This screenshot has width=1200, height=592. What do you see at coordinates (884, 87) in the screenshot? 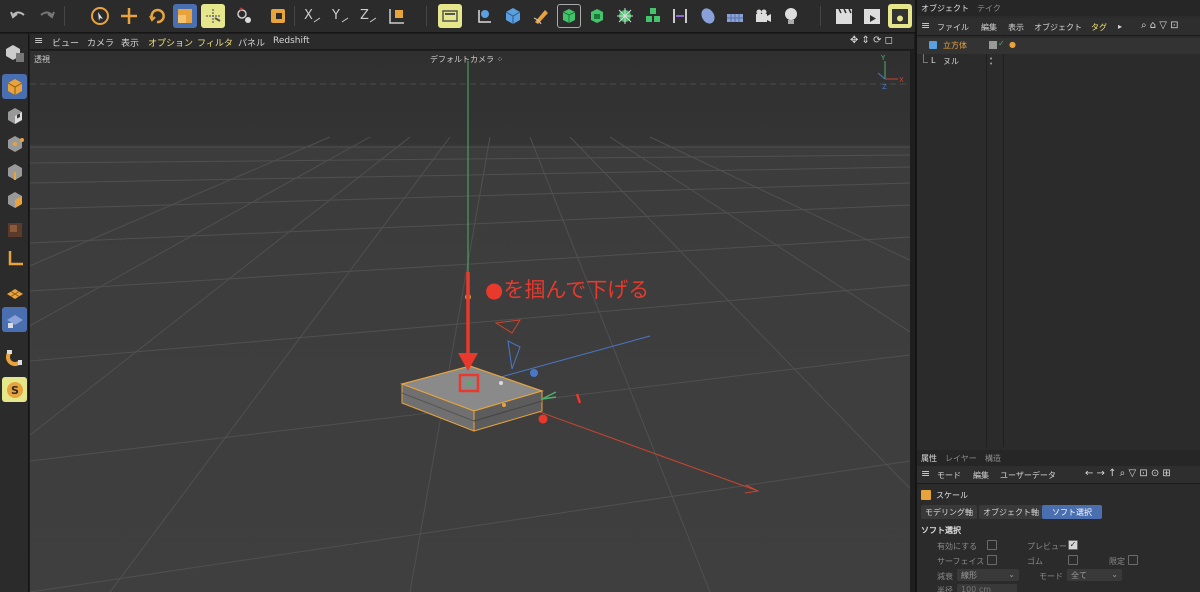
I see `svg-text: Z` at bounding box center [884, 87].